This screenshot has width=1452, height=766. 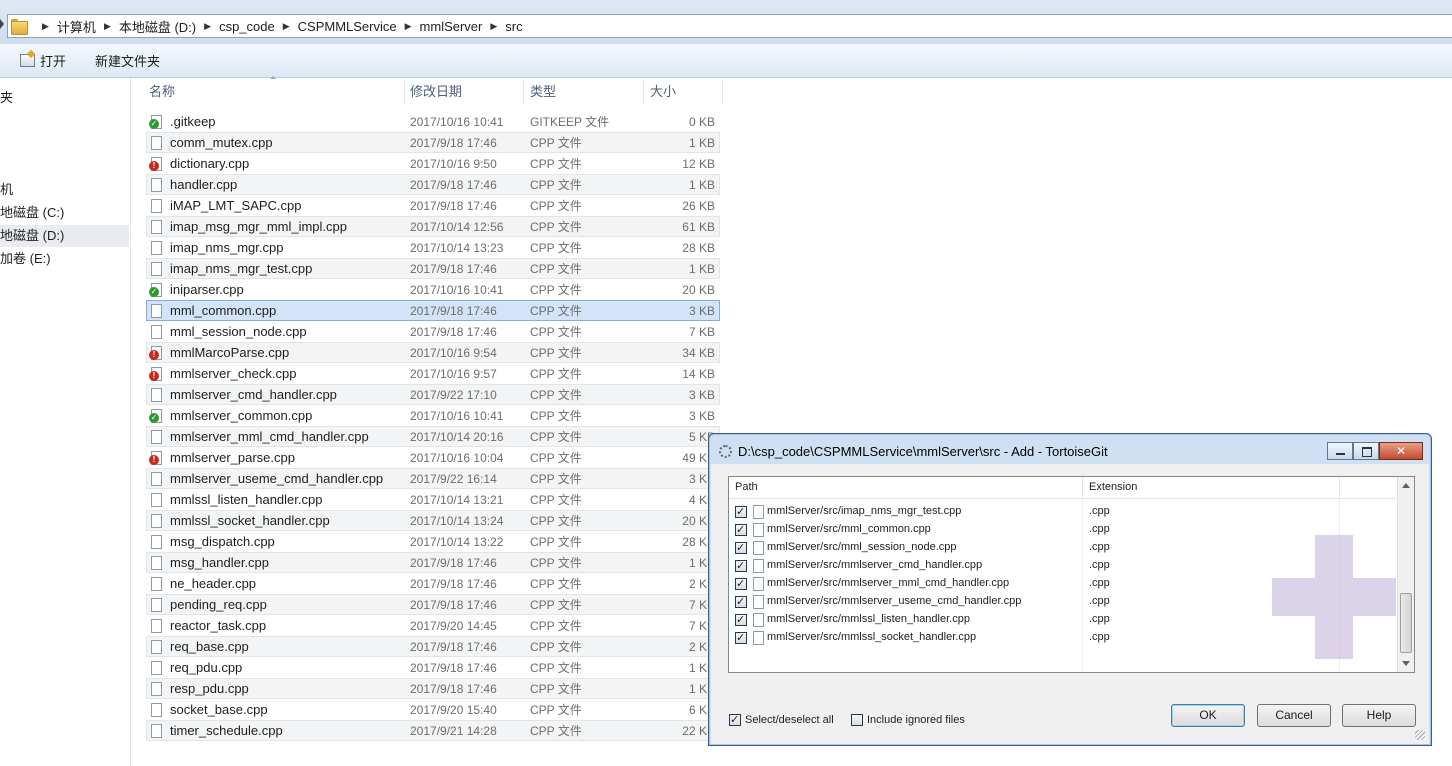 I want to click on vertical-scrollbar, so click(x=1405, y=574).